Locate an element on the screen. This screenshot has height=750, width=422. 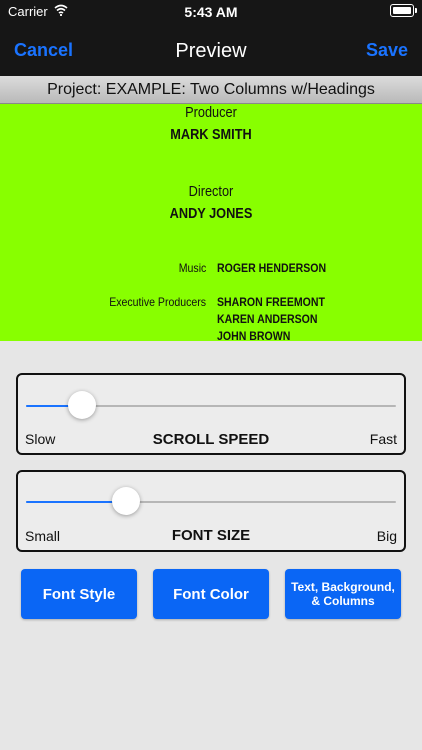
director-name: ANDY JONES is located at coordinates (211, 213).